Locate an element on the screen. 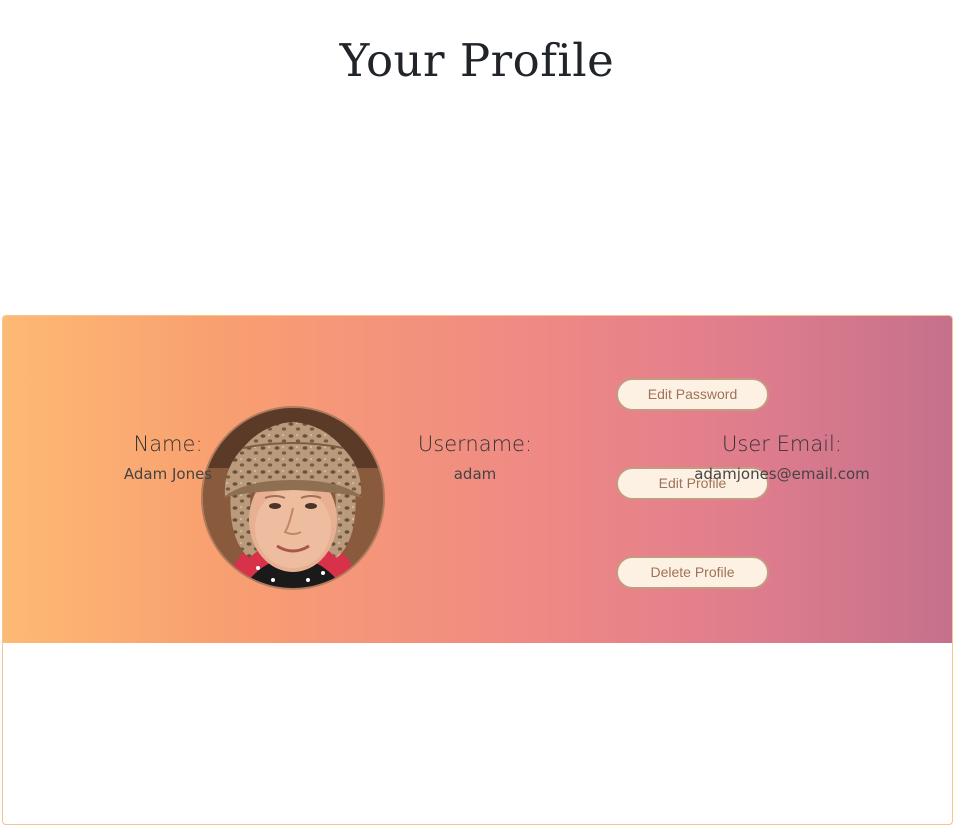  username-label: Username: is located at coordinates (475, 444).